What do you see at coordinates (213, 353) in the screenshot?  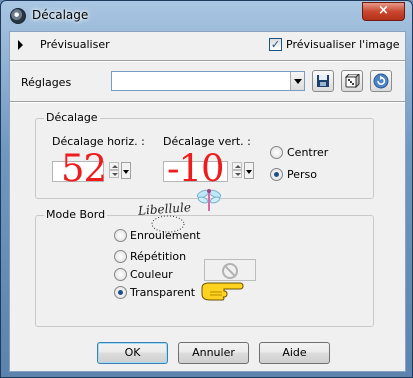 I see `cancel-button: Annuler` at bounding box center [213, 353].